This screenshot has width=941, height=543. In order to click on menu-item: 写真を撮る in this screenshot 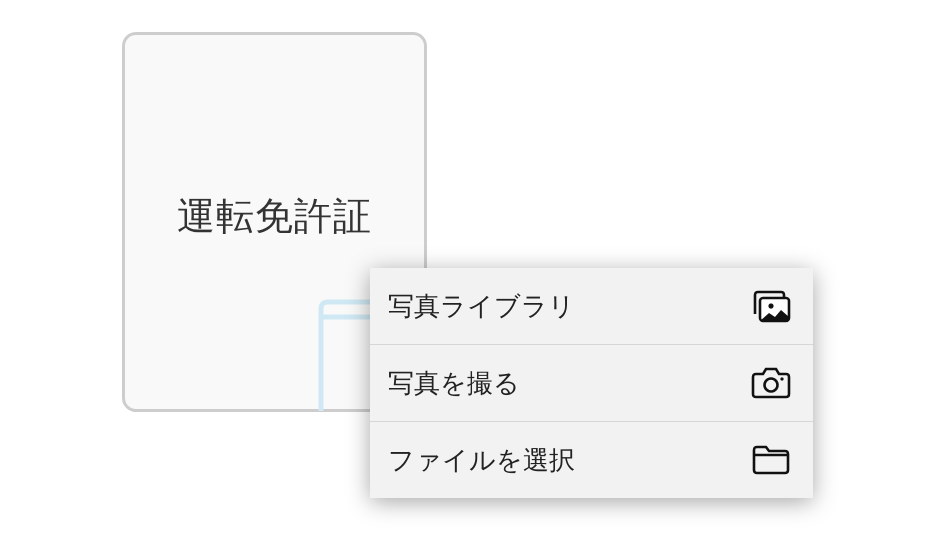, I will do `click(591, 382)`.